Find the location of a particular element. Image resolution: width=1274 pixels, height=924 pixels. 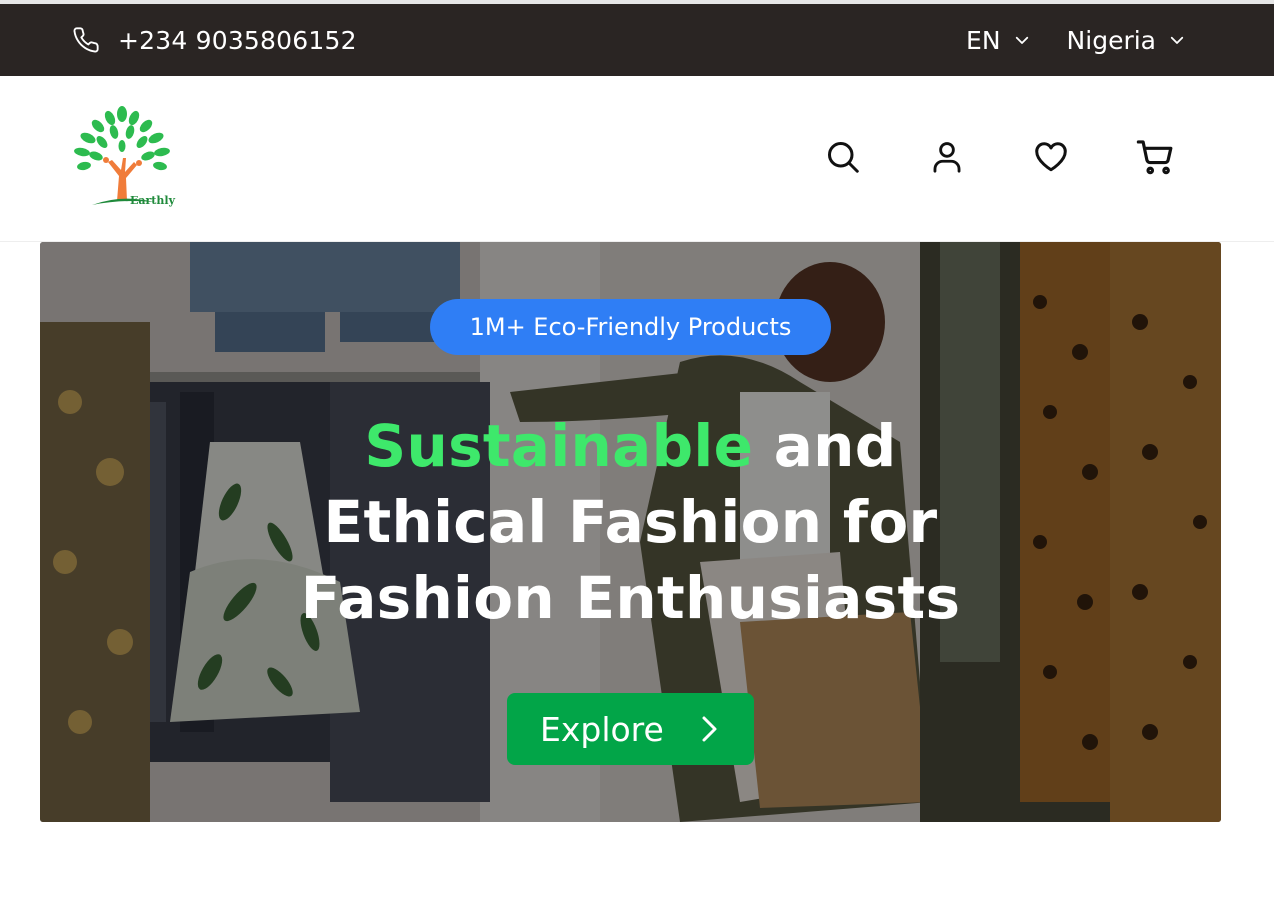

language-selector: EN is located at coordinates (998, 40).